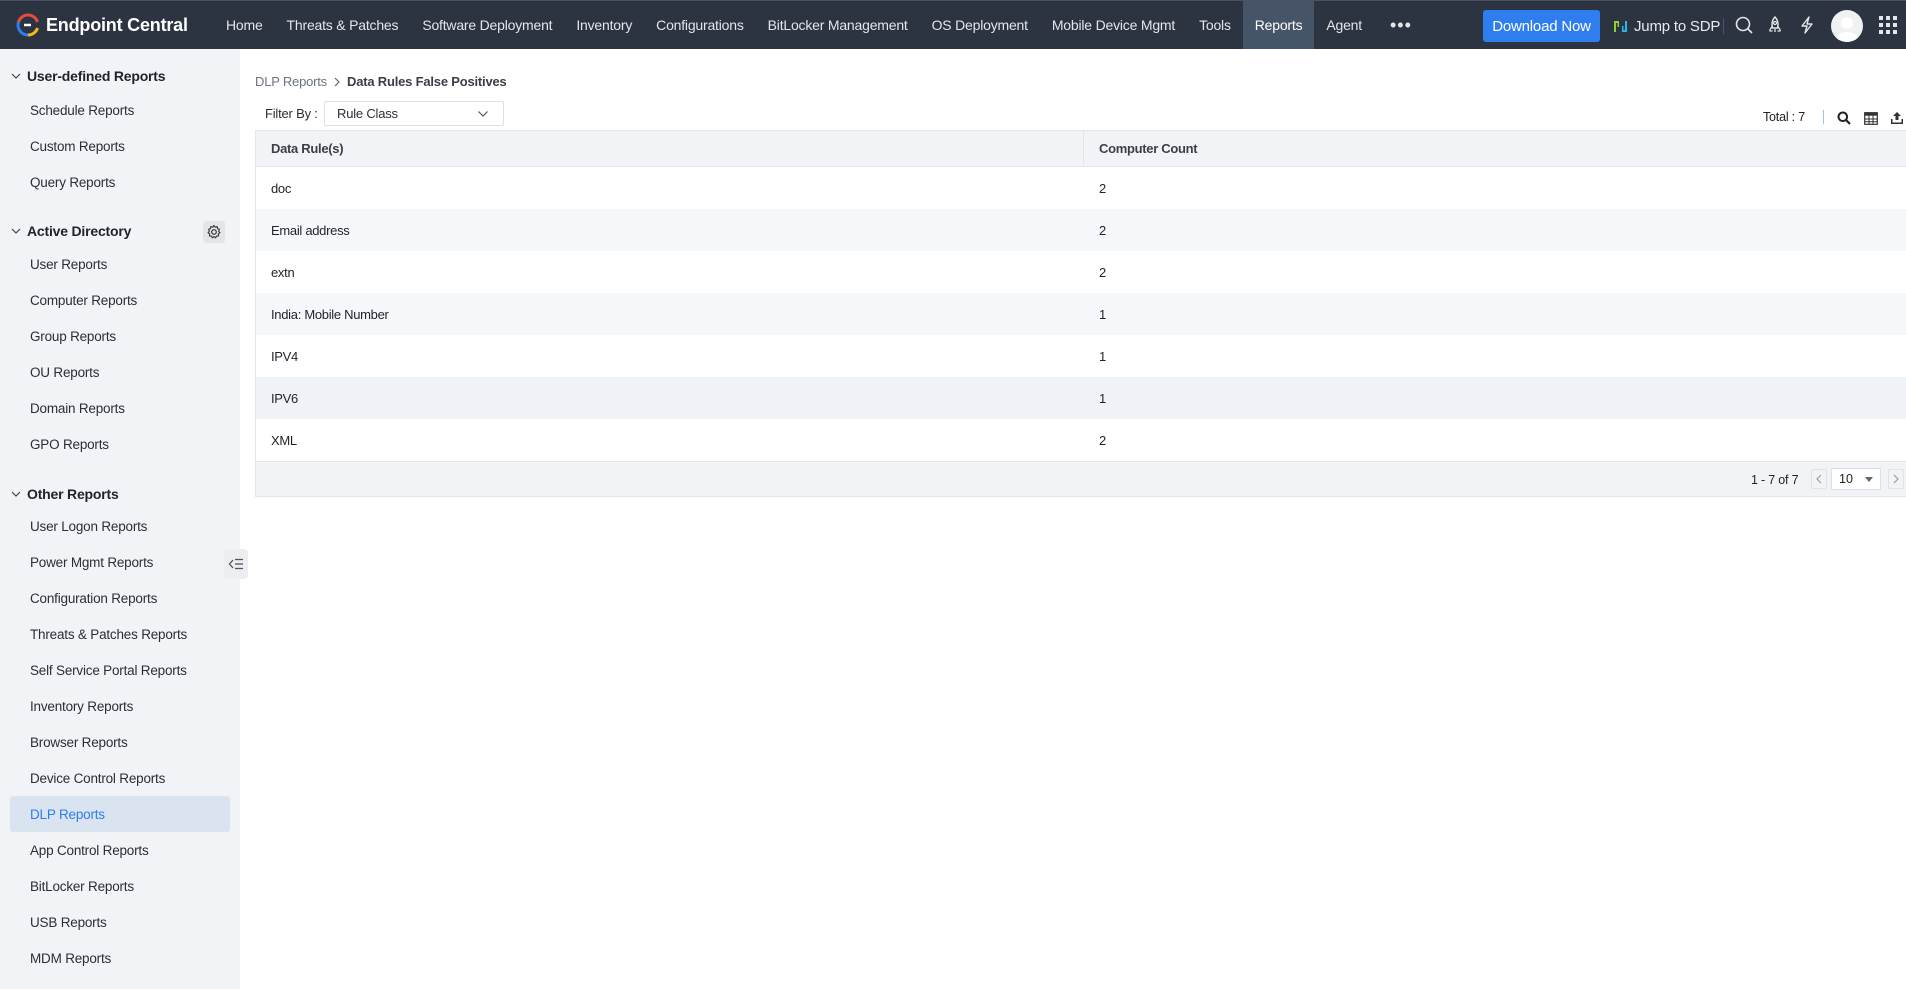 The width and height of the screenshot is (1906, 989). Describe the element at coordinates (96, 76) in the screenshot. I see `section-title: User-defined Reports` at that location.